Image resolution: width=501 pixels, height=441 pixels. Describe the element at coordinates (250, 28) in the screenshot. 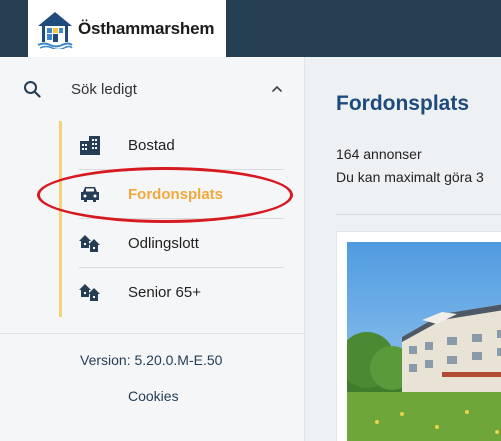

I see `top-bar: Östhammarshem` at that location.